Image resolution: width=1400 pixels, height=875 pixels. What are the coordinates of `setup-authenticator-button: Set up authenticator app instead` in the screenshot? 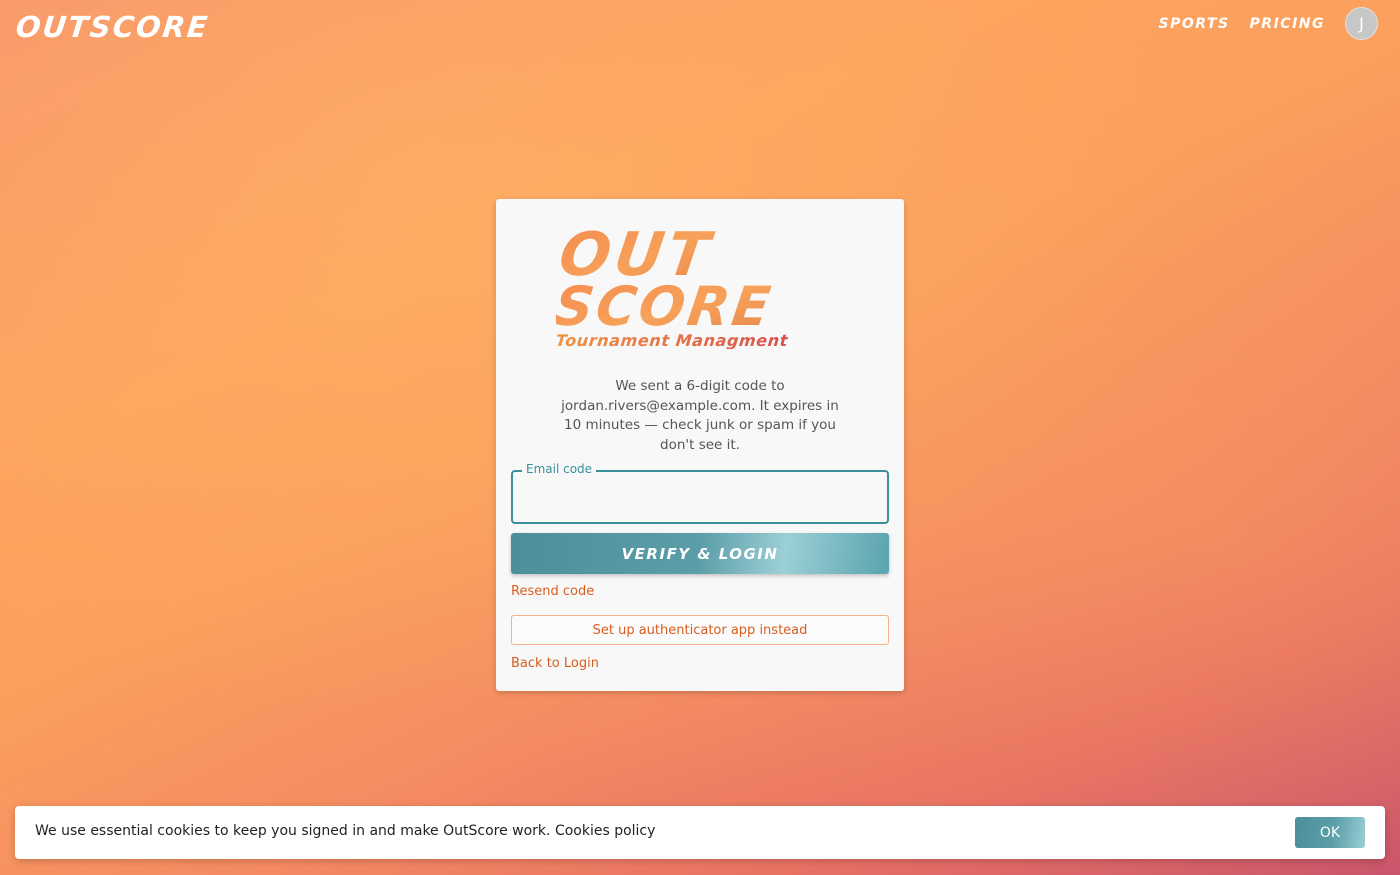 It's located at (700, 630).